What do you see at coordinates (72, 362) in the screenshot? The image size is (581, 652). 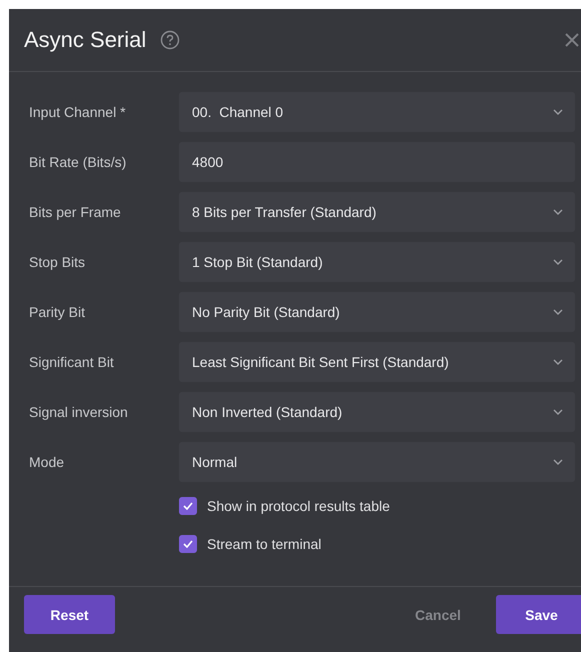 I see `field-label: Significant Bit` at bounding box center [72, 362].